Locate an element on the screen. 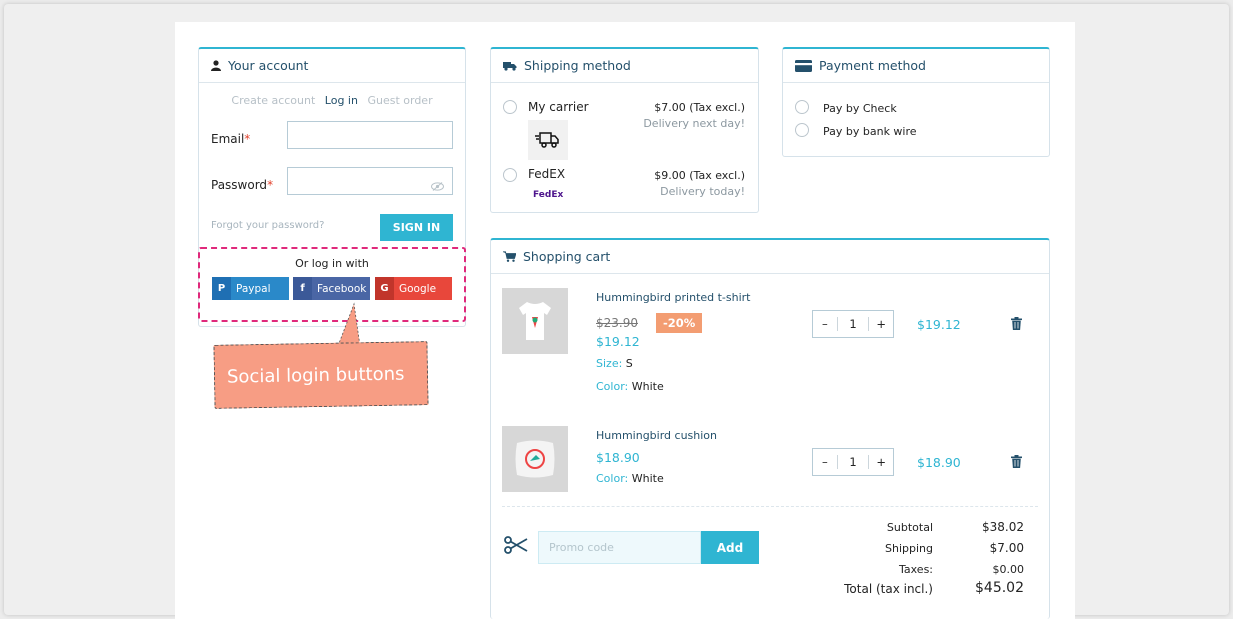 The height and width of the screenshot is (619, 1233). paypal-icon: P is located at coordinates (221, 288).